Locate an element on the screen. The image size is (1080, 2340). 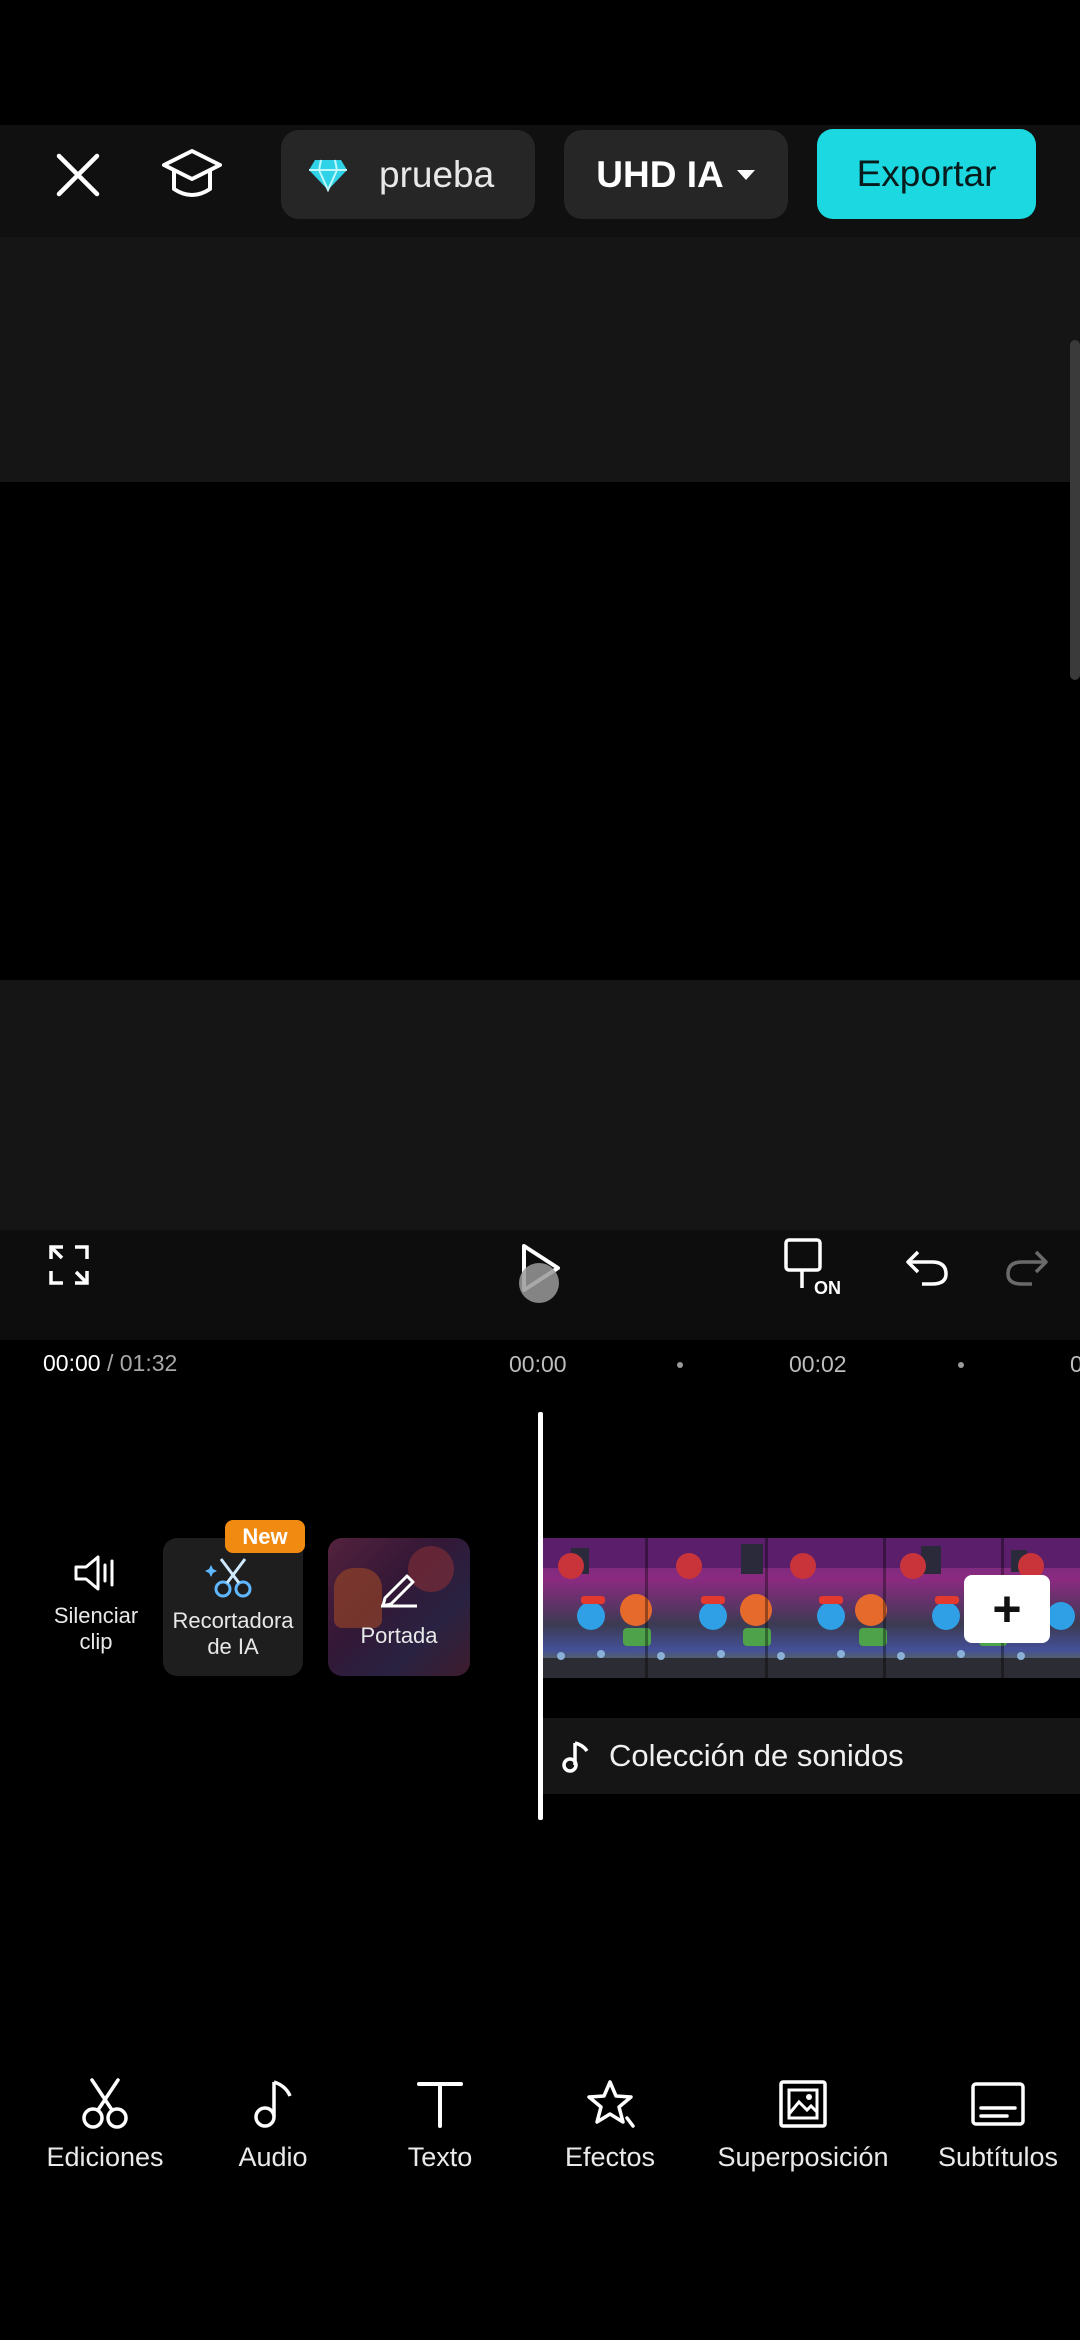
cover-label: Portada is located at coordinates (399, 1635).